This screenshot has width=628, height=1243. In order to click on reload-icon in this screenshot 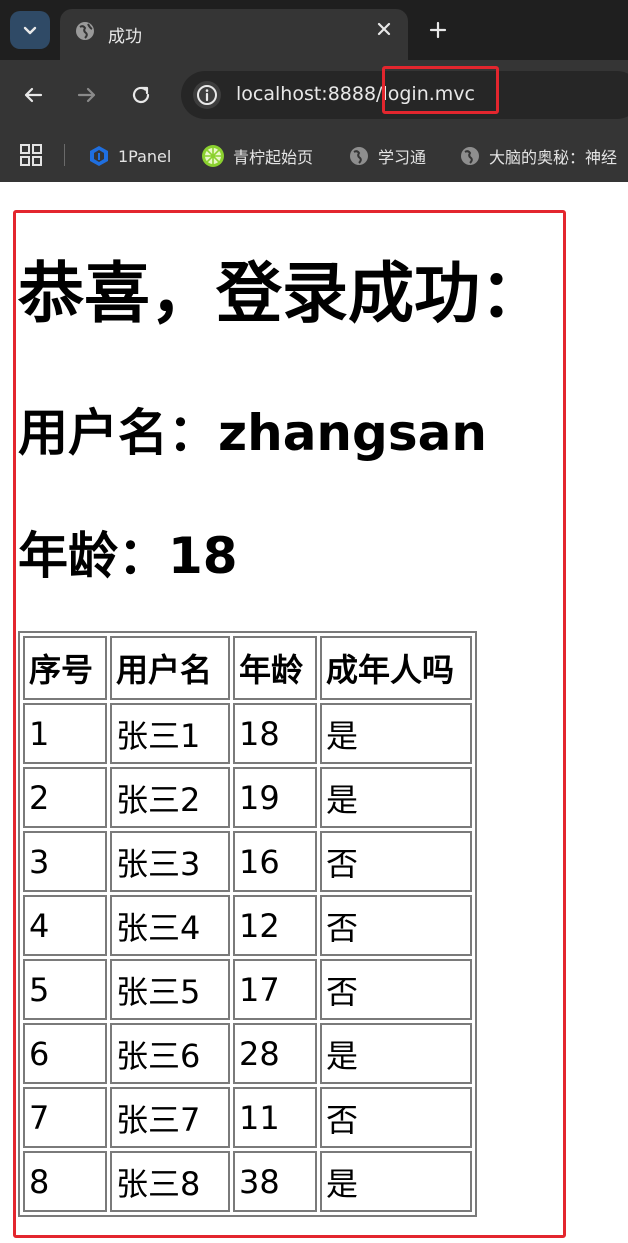, I will do `click(141, 95)`.